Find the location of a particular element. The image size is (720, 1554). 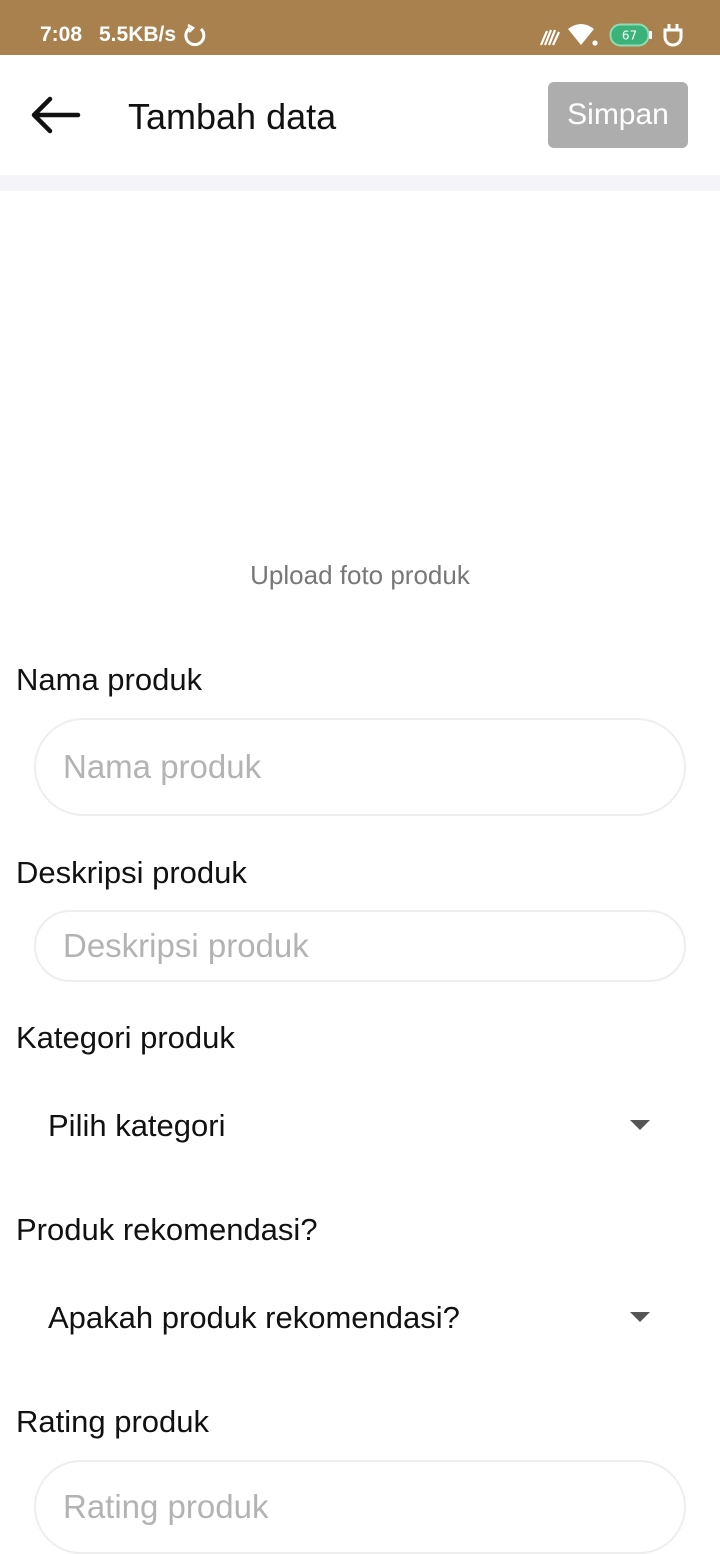

upload-photo-label: Upload foto produk is located at coordinates (360, 575).